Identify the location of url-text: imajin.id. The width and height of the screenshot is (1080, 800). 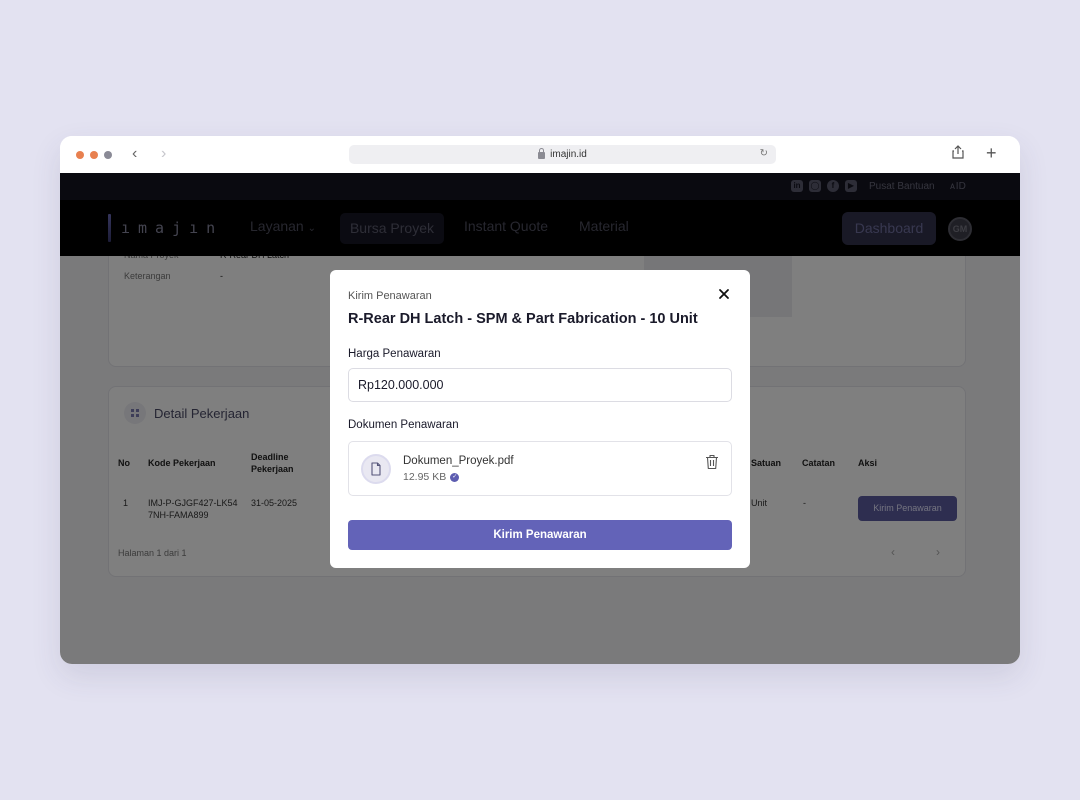
(568, 154).